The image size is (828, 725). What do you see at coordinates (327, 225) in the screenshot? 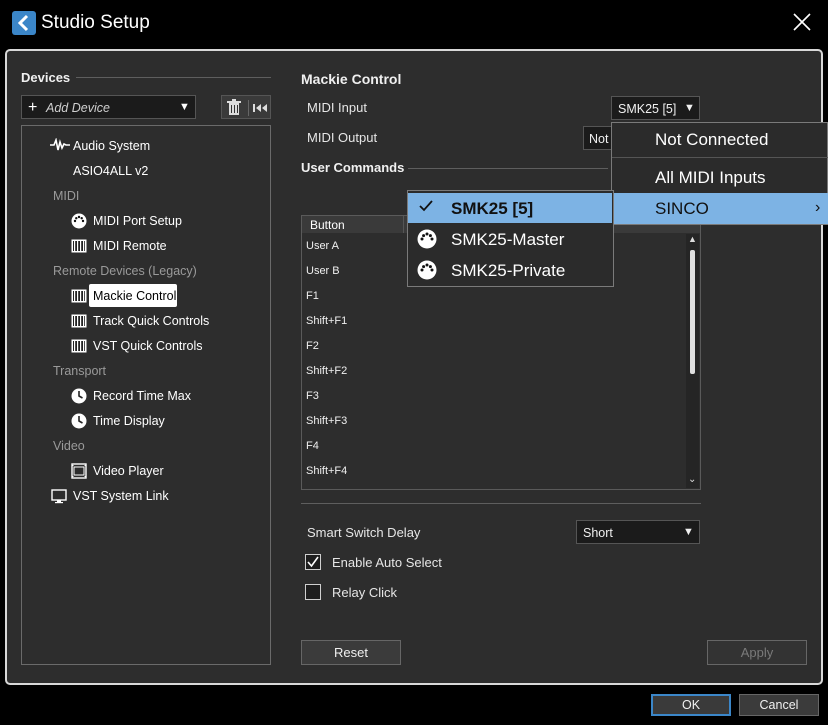
I see `column-button-label: Button` at bounding box center [327, 225].